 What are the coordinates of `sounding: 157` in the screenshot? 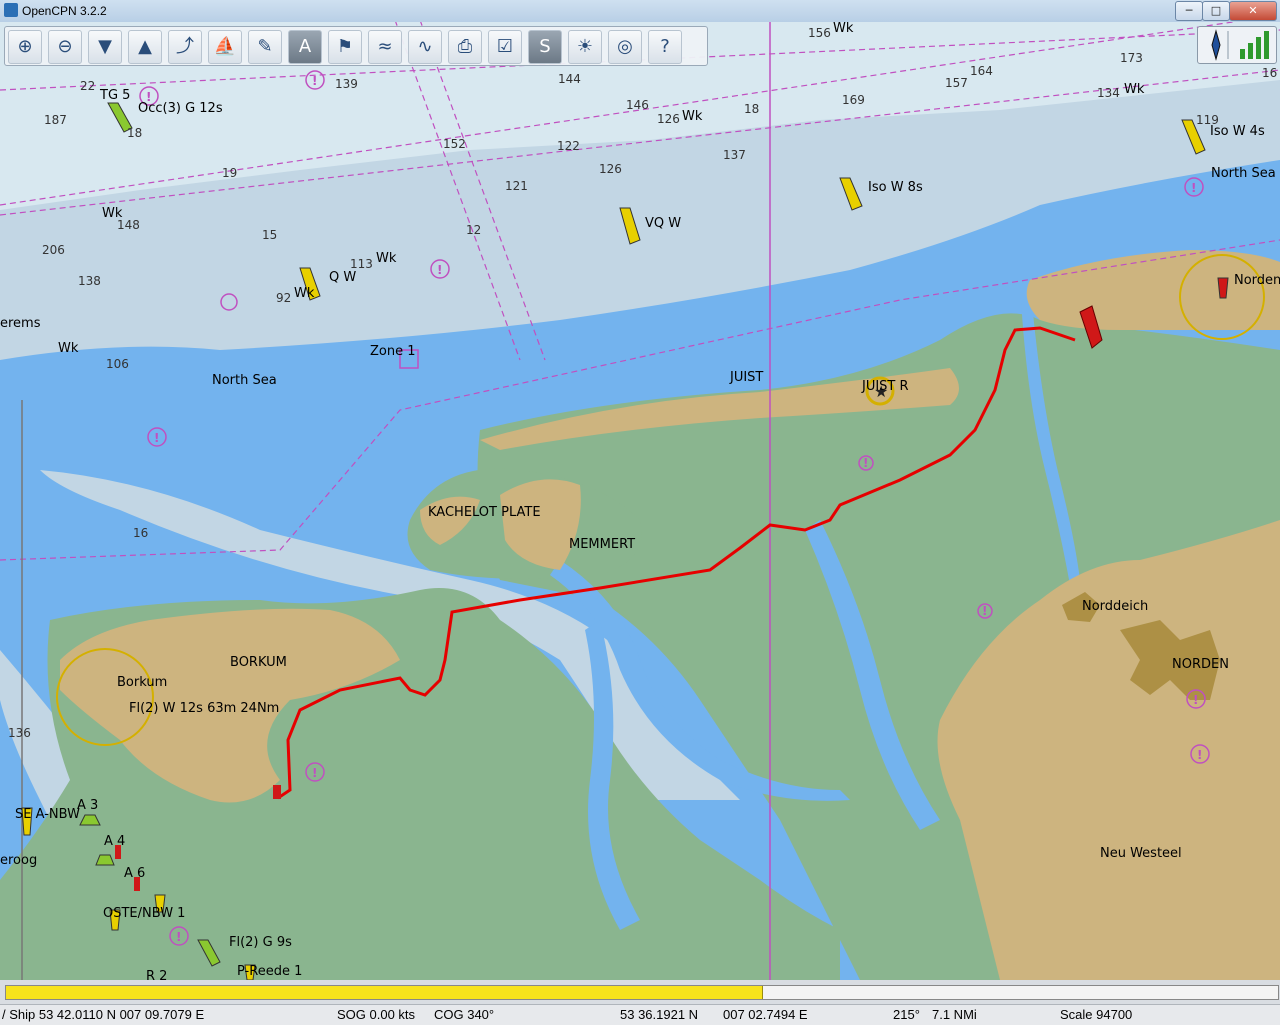 It's located at (956, 83).